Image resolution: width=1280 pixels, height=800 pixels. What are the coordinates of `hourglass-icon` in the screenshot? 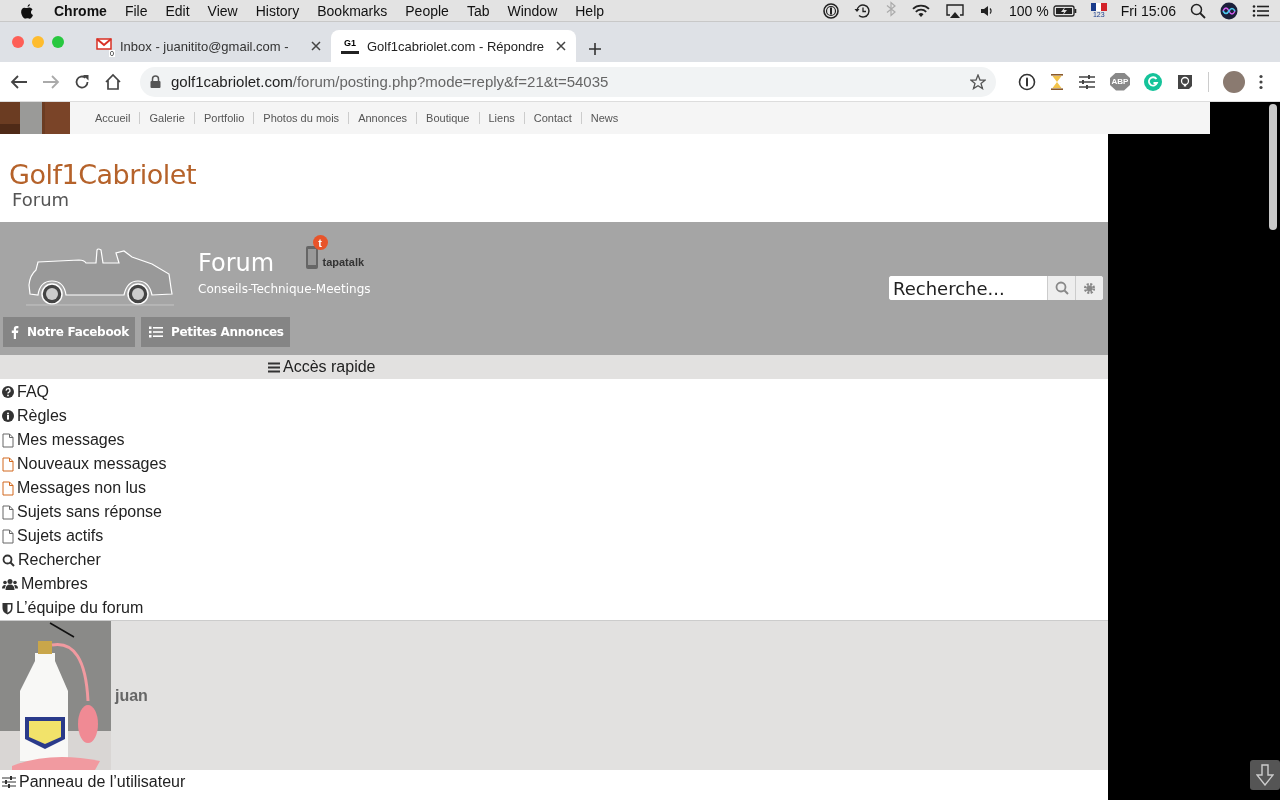 It's located at (1057, 81).